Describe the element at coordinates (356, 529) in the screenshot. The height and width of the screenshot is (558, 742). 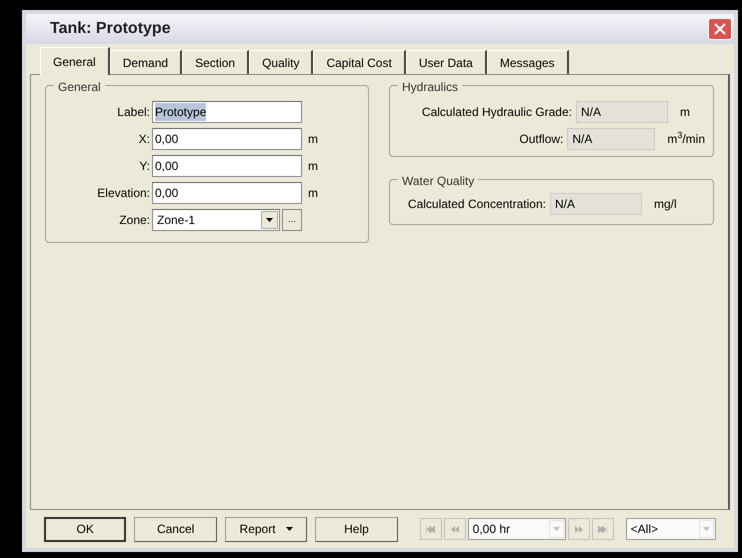
I see `dialog-button: Help` at that location.